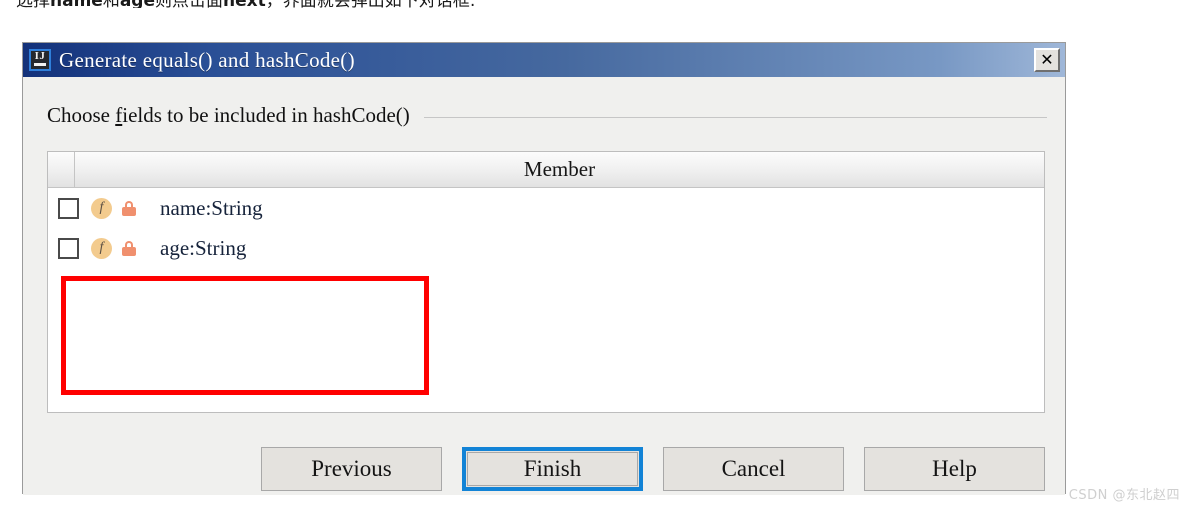 This screenshot has height=515, width=1184. What do you see at coordinates (351, 469) in the screenshot?
I see `previous-button: Previous` at bounding box center [351, 469].